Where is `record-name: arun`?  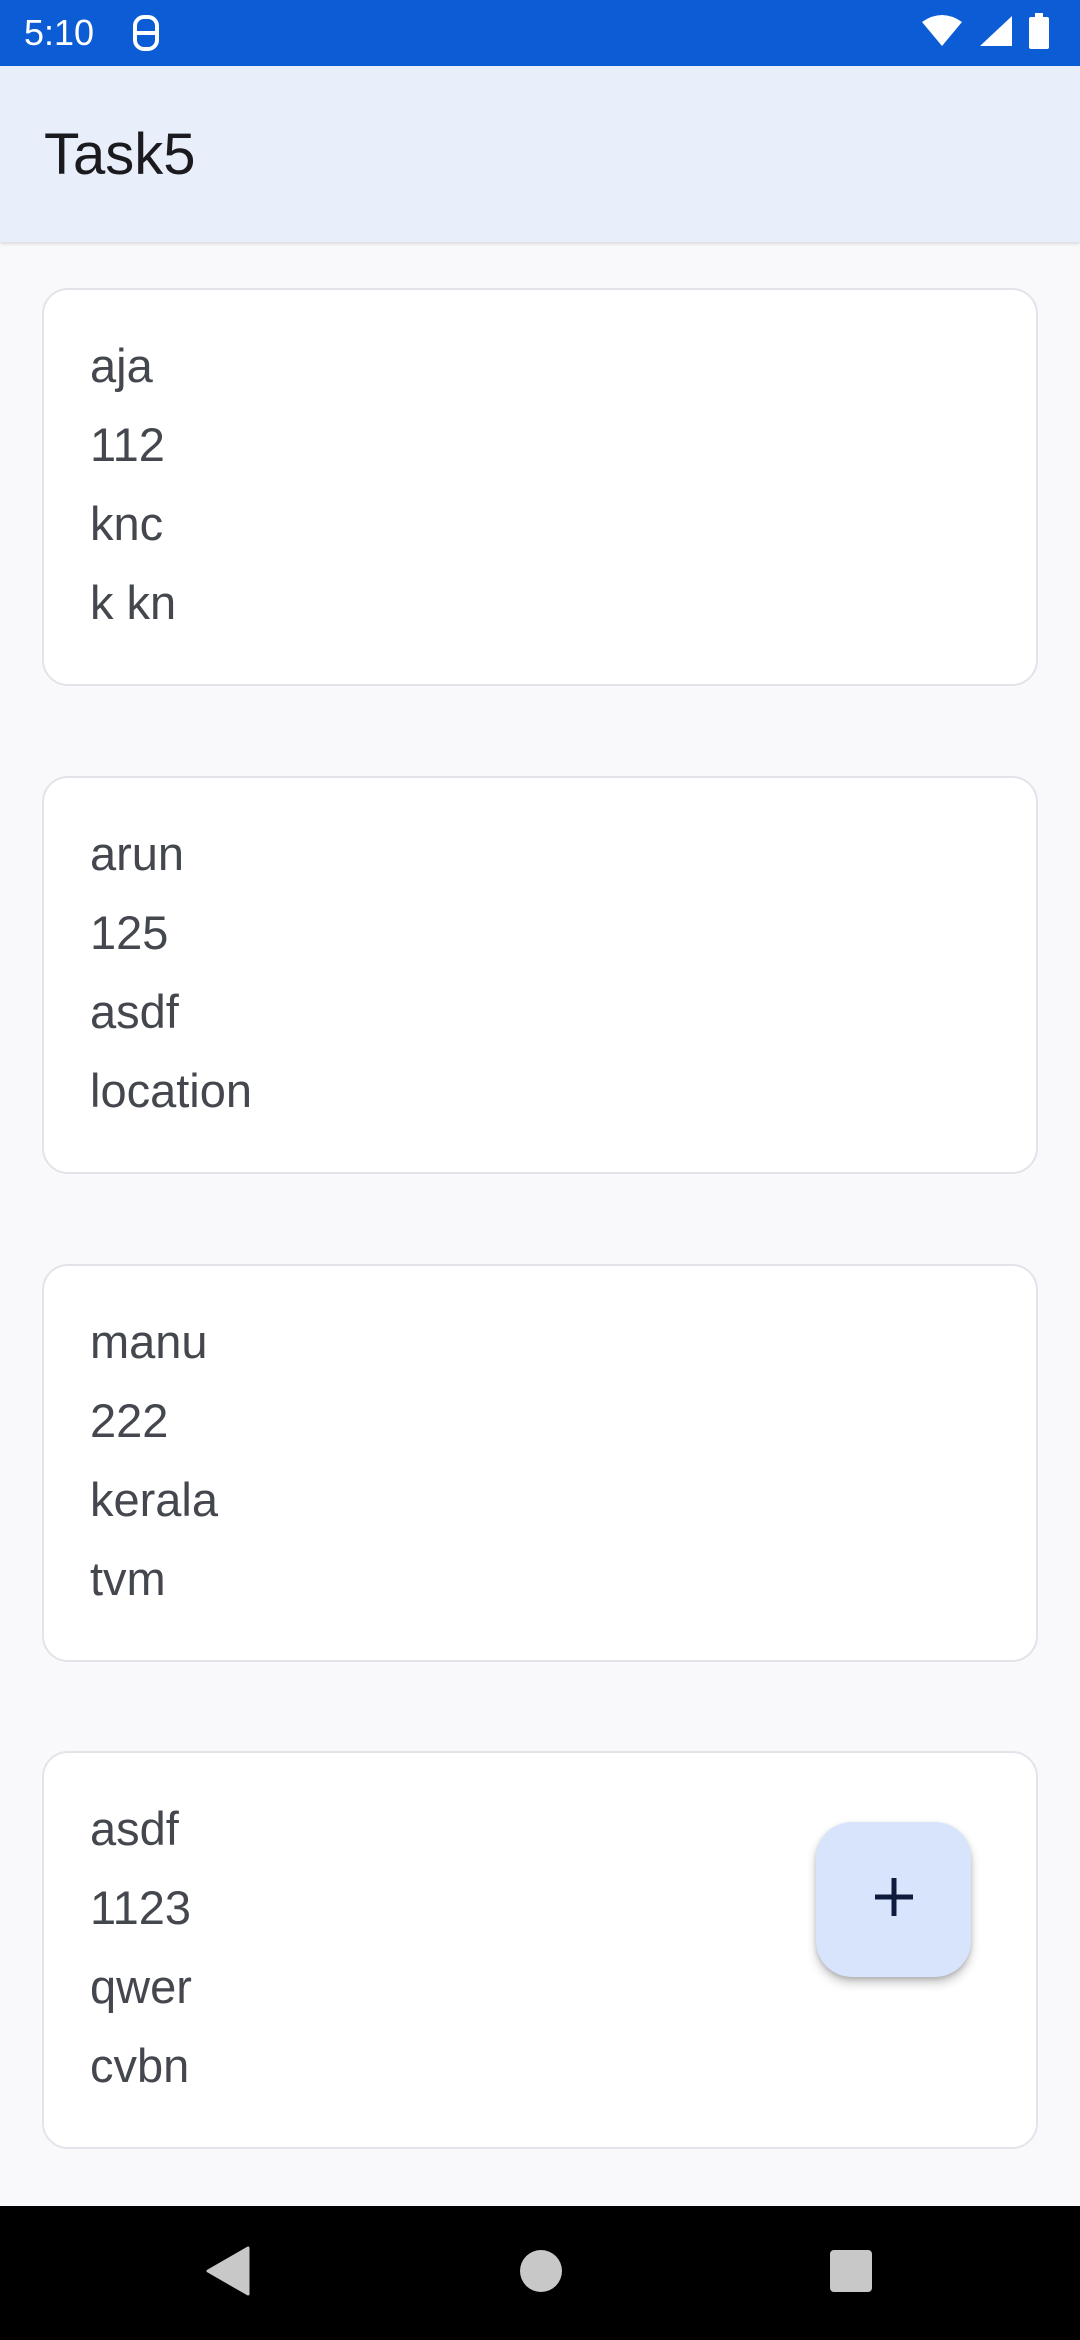 record-name: arun is located at coordinates (137, 853).